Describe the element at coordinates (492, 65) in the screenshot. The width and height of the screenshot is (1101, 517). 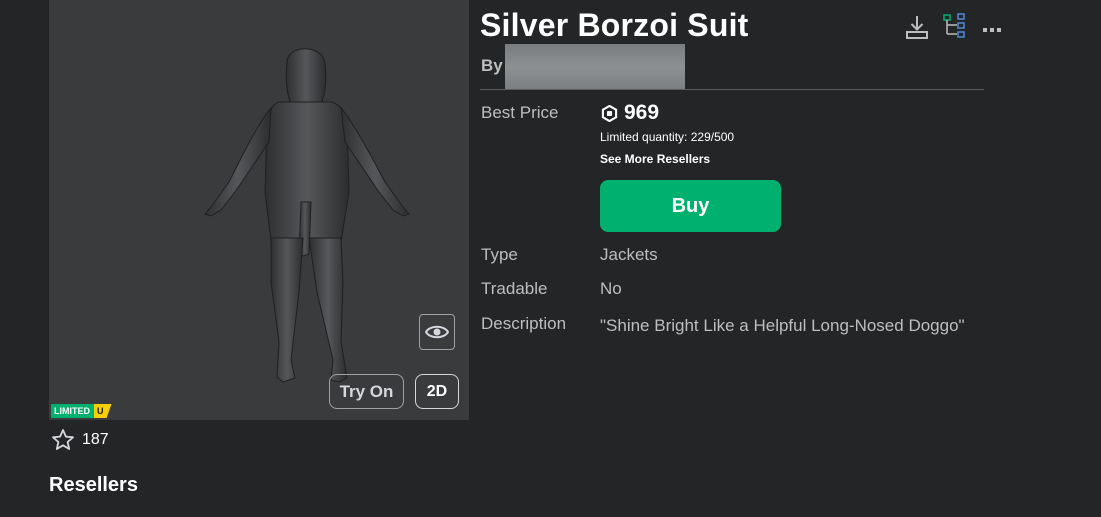
I see `creator-by-label: By` at that location.